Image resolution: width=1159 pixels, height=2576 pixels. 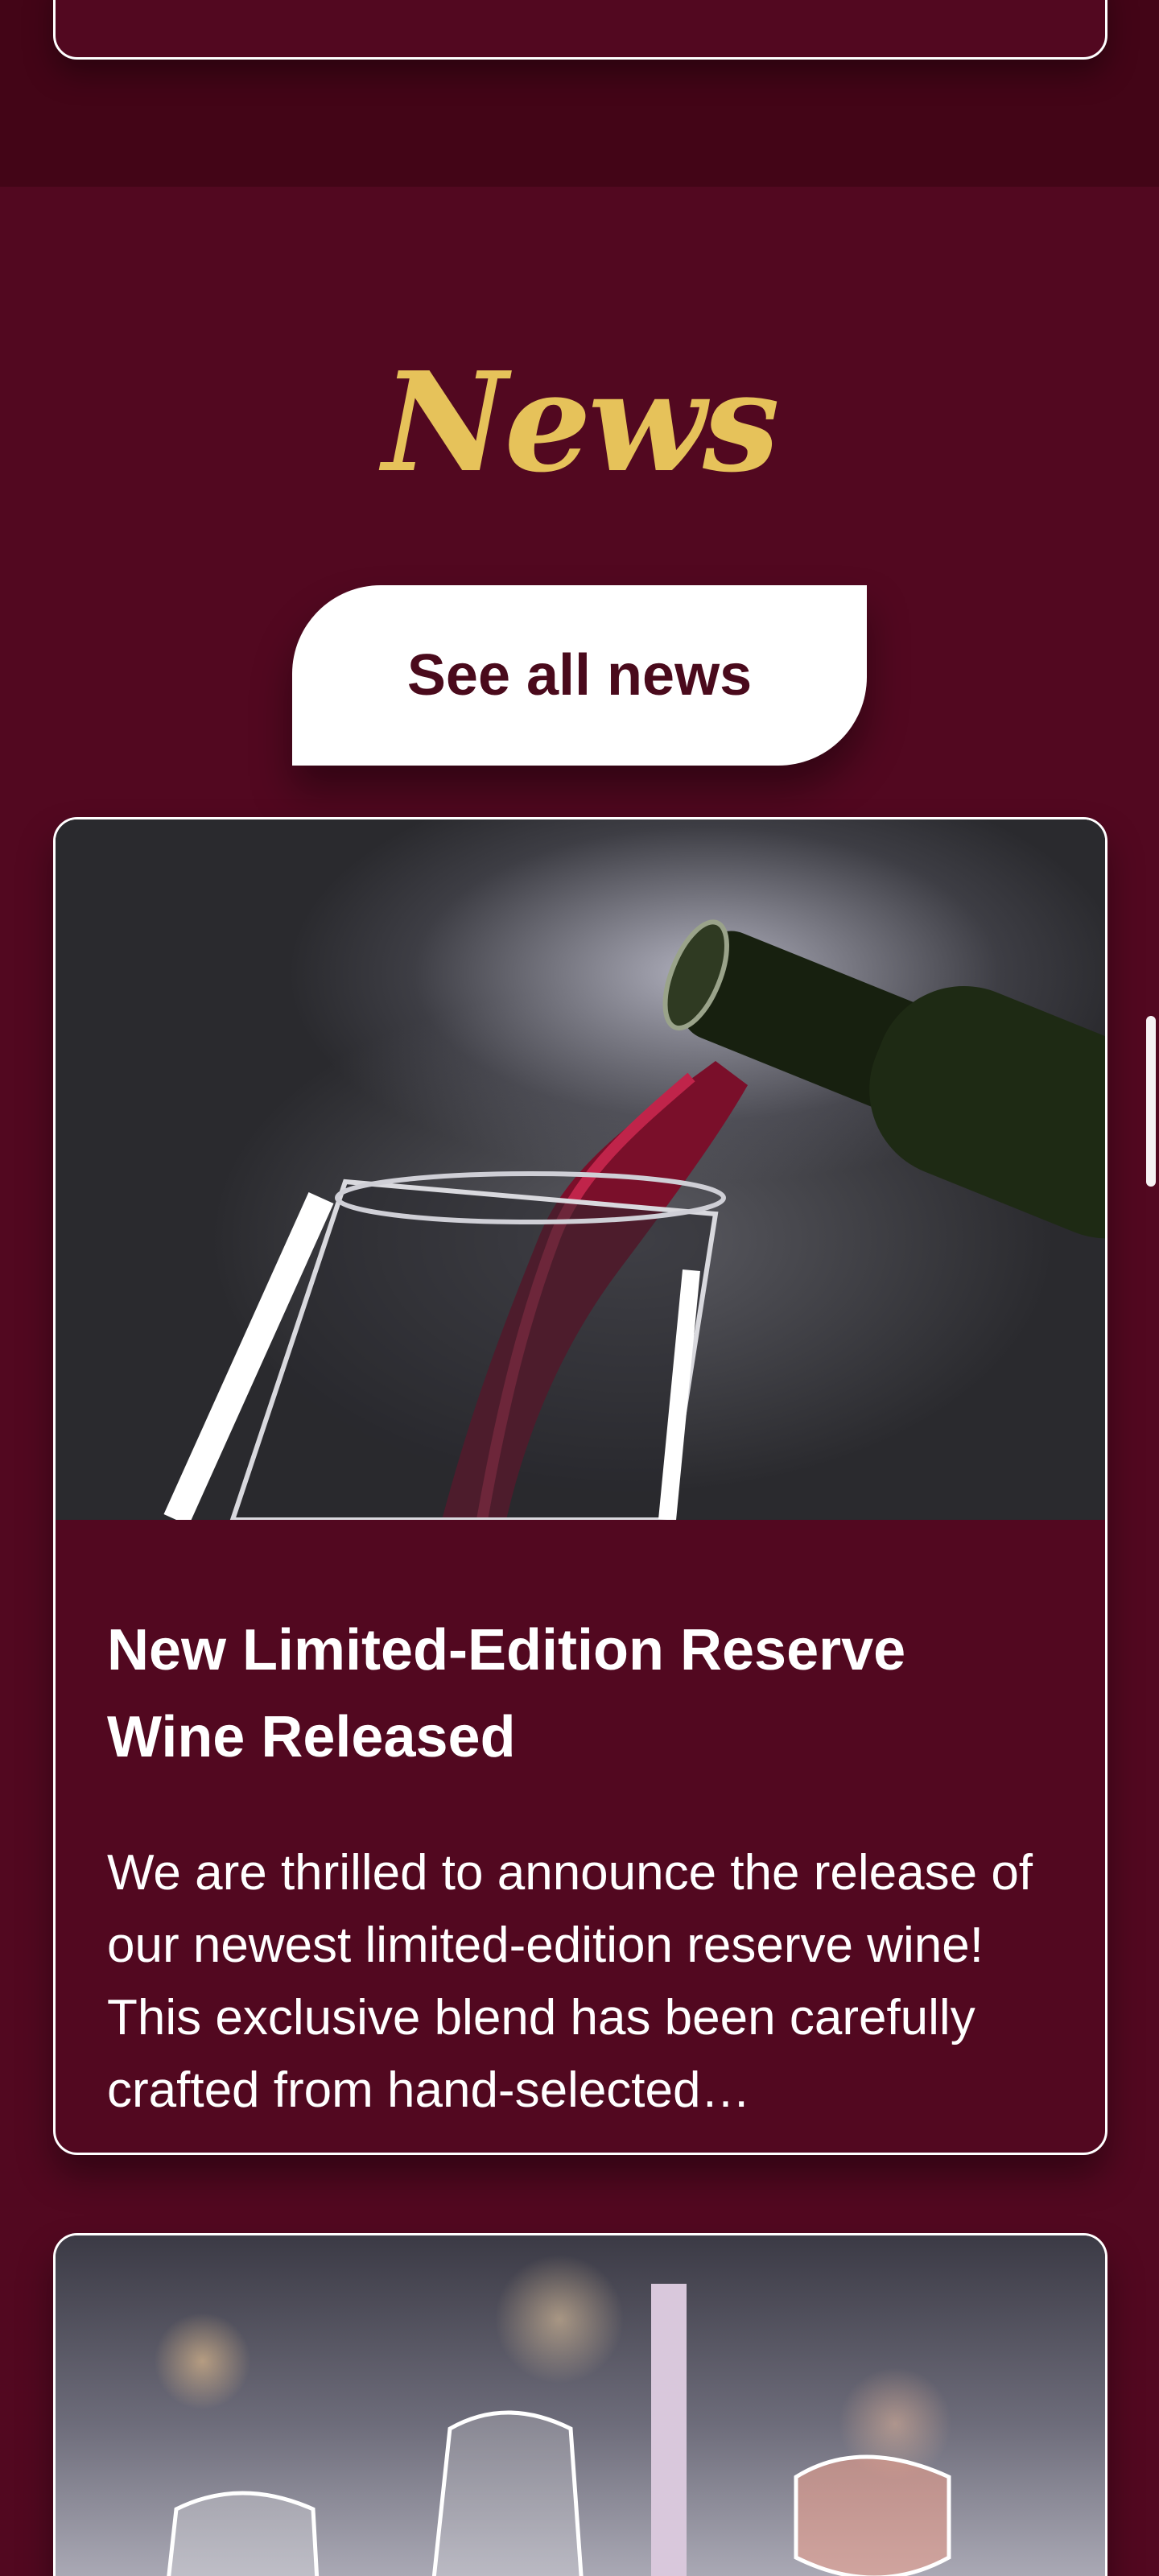 I want to click on dinner-glasses-illustration, so click(x=559, y=2430).